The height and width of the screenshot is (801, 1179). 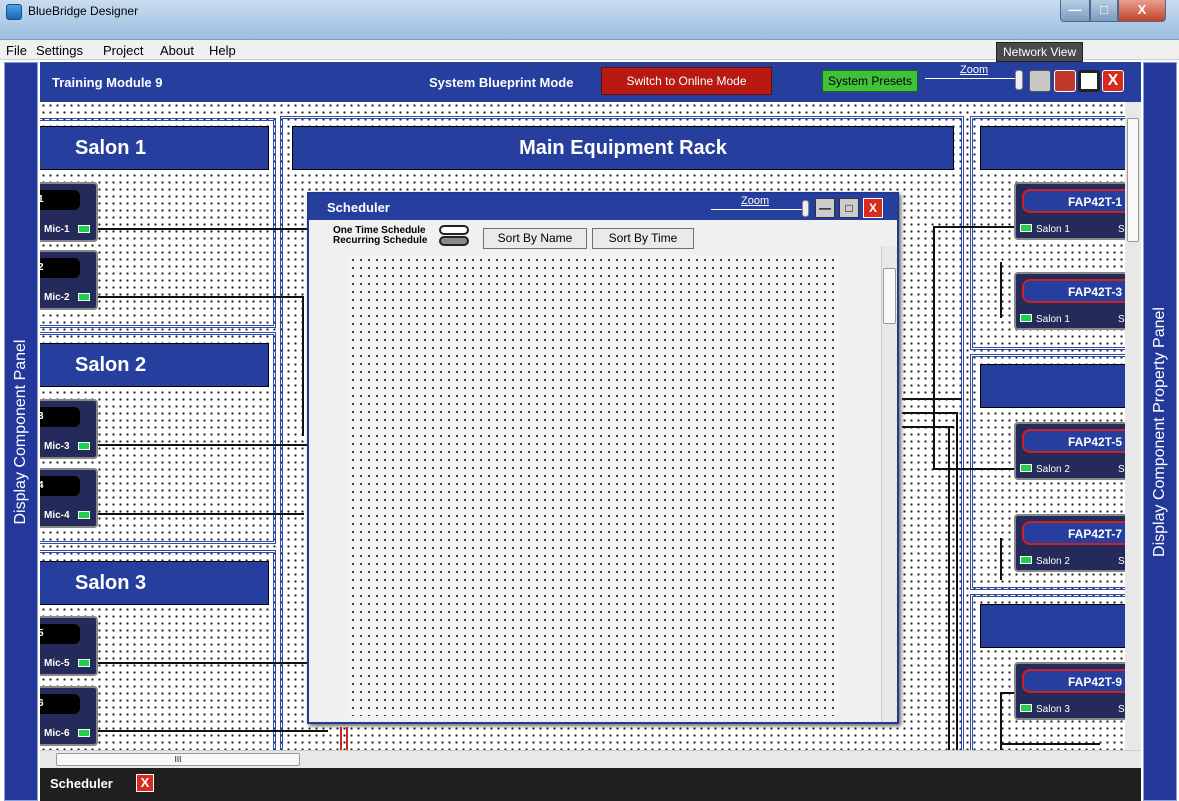 I want to click on mic-device-4: 4 Mic-4, so click(x=69, y=498).